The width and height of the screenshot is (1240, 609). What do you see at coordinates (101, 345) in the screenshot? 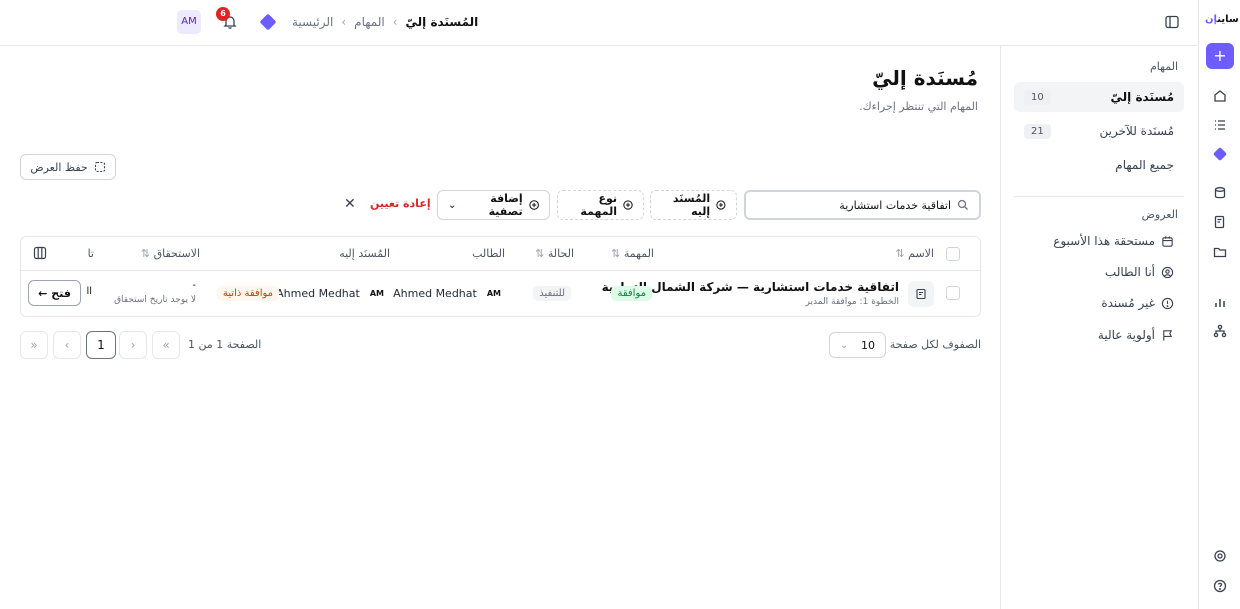
I see `current-page-button: 1` at bounding box center [101, 345].